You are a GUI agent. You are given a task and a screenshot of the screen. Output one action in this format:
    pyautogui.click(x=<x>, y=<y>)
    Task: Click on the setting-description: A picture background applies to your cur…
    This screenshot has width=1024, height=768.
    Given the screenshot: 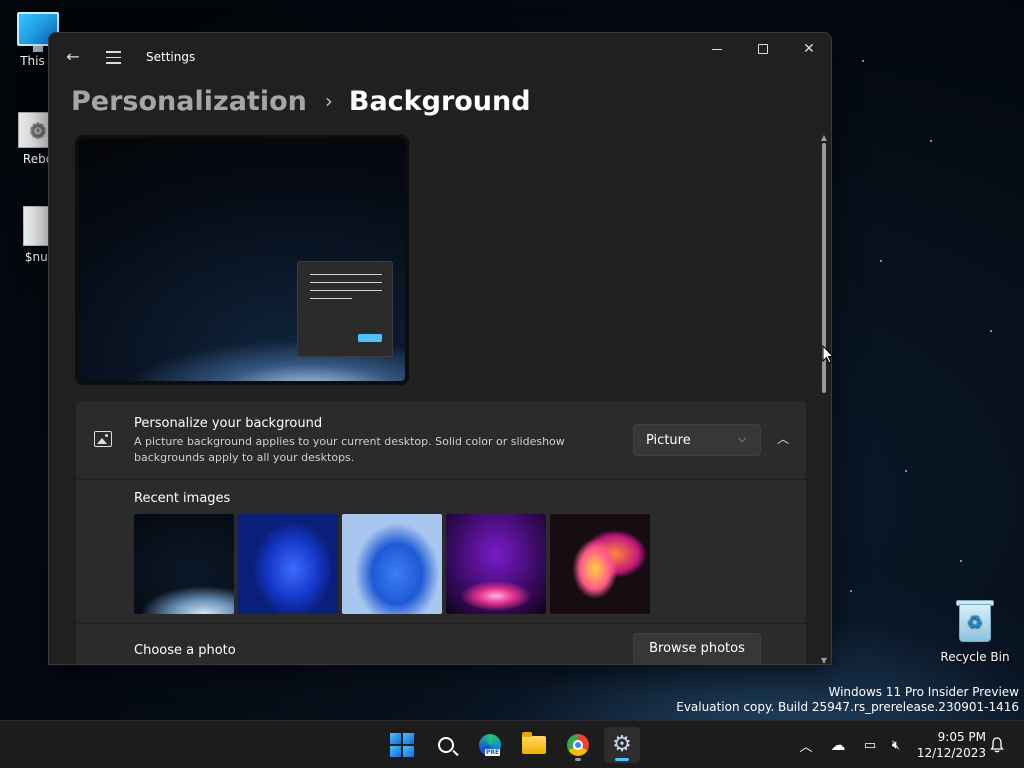 What is the action you would take?
    pyautogui.click(x=349, y=449)
    